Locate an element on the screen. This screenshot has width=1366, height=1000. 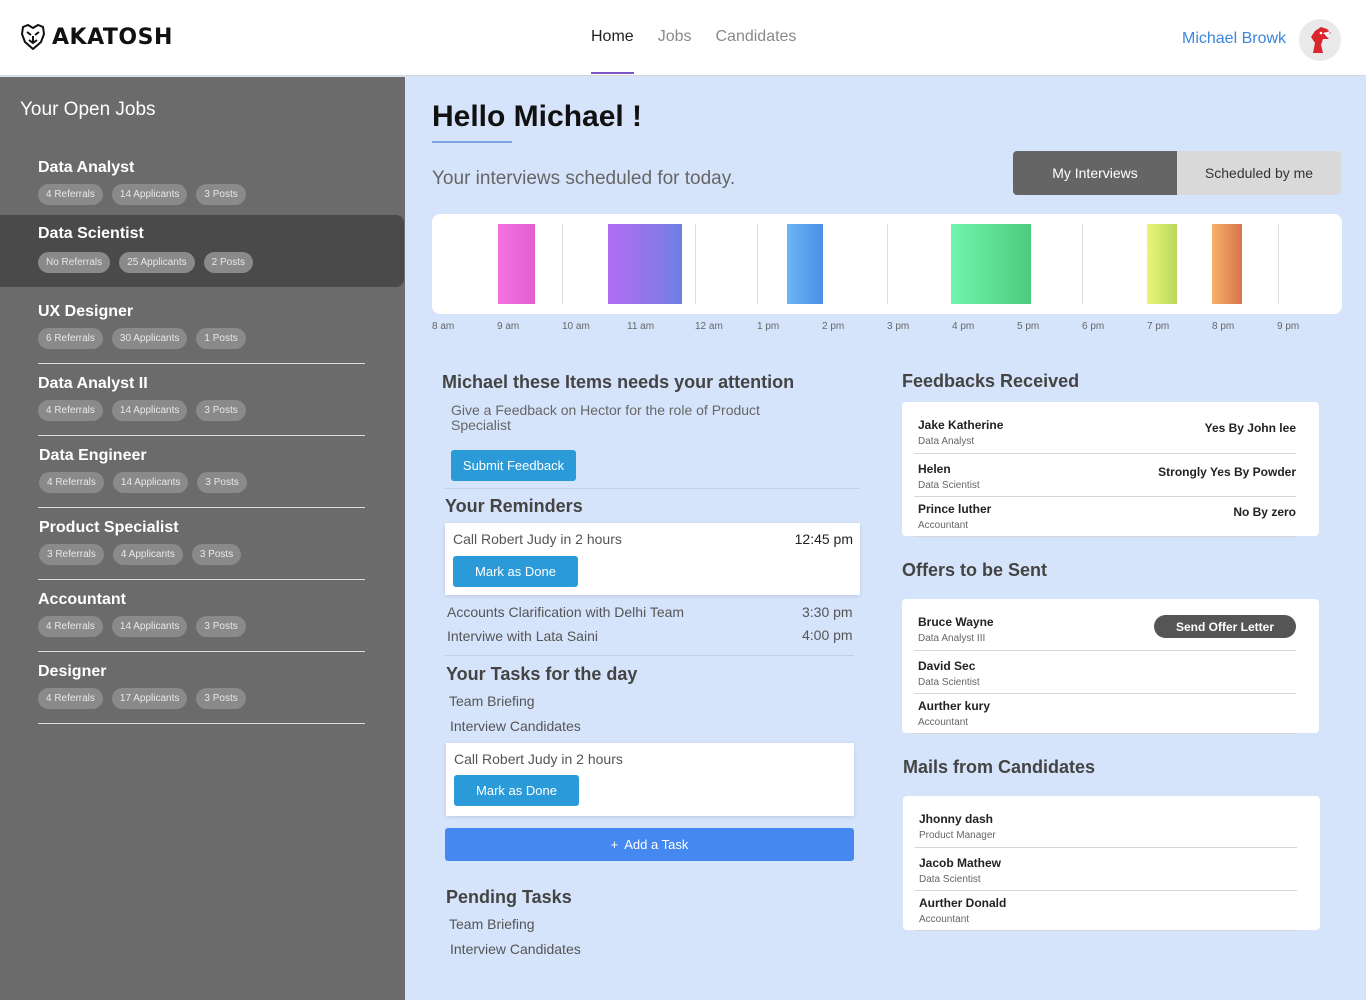
candidate-name: Helen is located at coordinates (934, 469).